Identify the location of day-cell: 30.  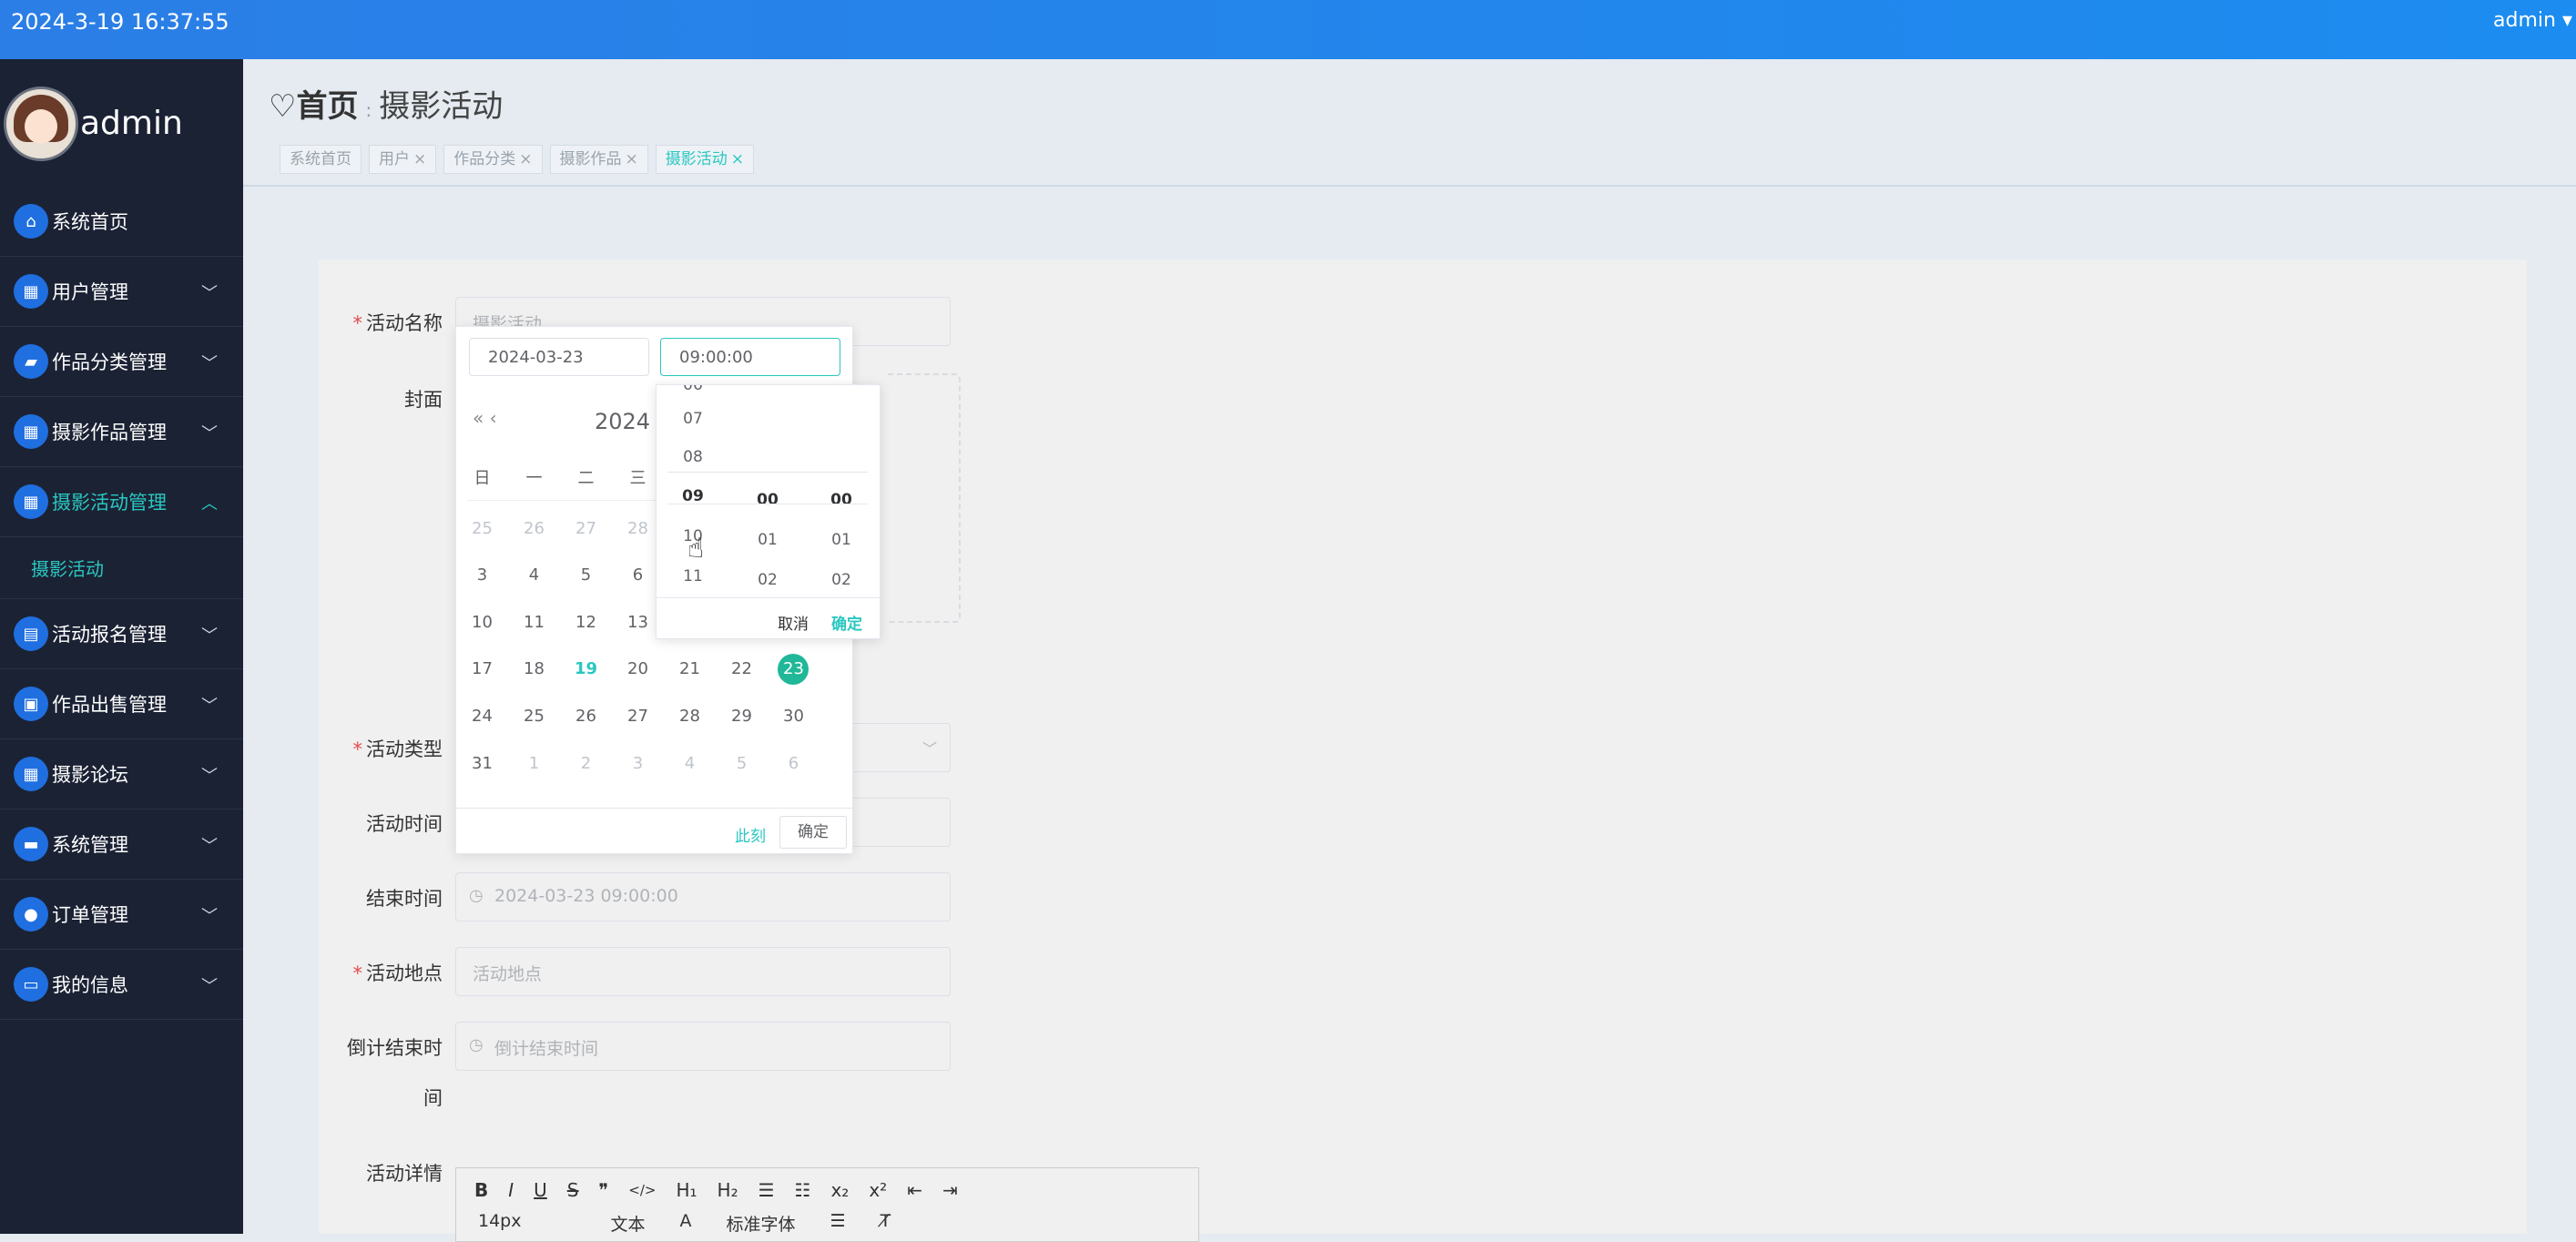
(794, 716).